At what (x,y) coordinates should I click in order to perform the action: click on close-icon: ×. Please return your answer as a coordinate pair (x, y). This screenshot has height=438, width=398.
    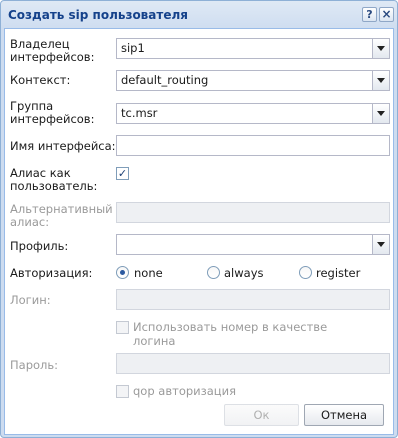
    Looking at the image, I should click on (386, 14).